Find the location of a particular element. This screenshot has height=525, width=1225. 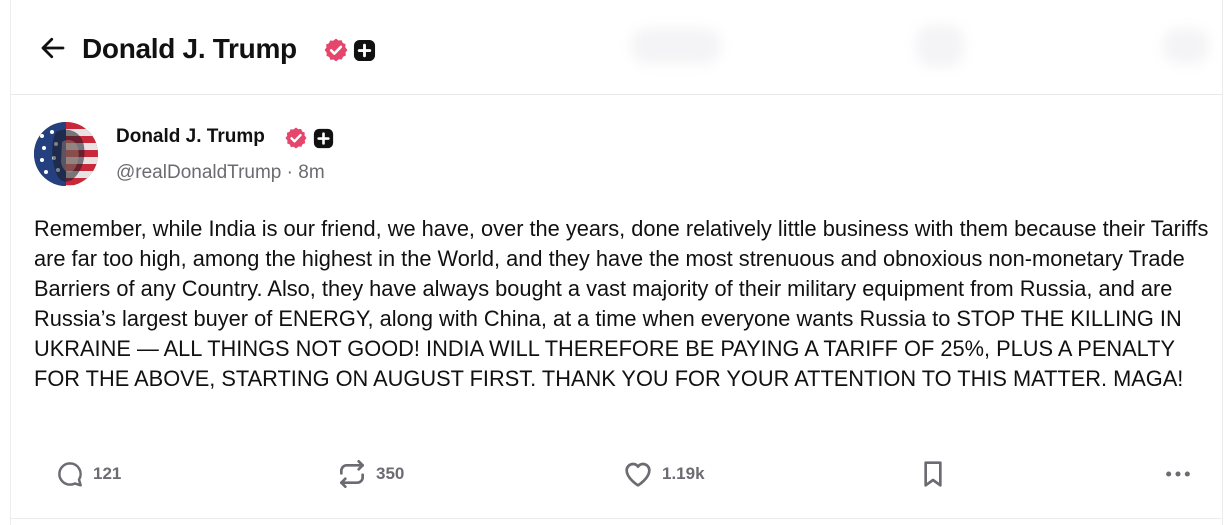

header-badges is located at coordinates (349, 50).